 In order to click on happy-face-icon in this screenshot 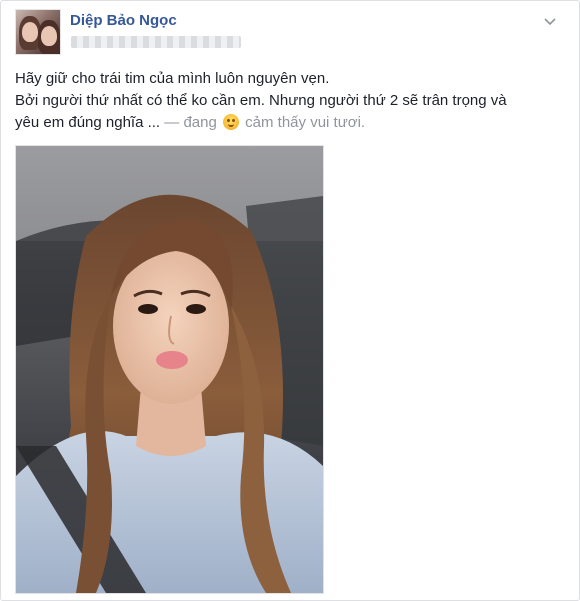, I will do `click(231, 122)`.